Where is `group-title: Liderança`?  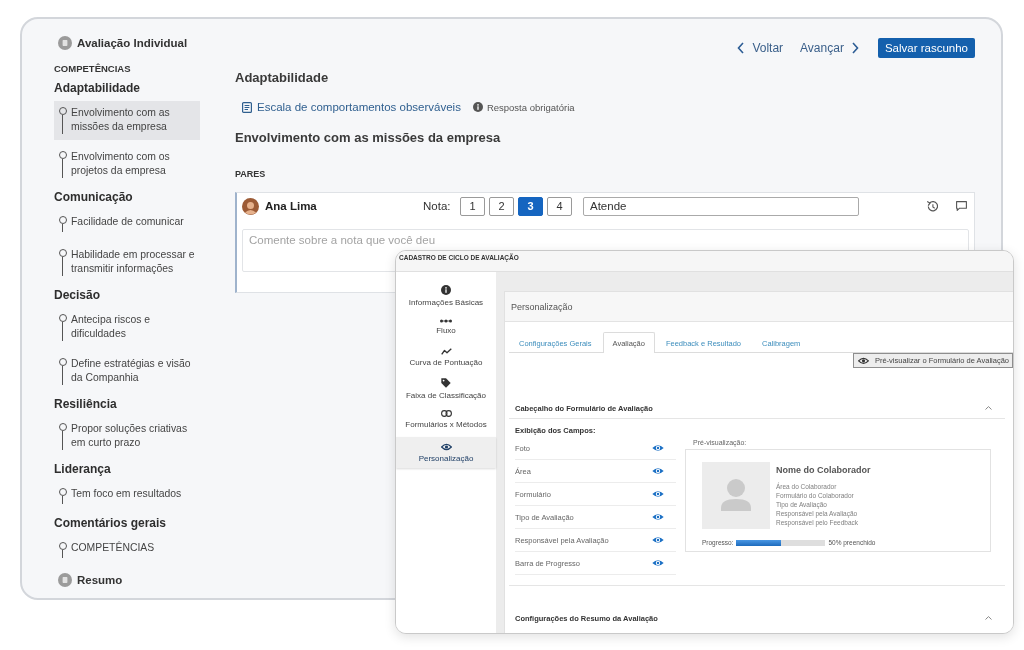
group-title: Liderança is located at coordinates (82, 469).